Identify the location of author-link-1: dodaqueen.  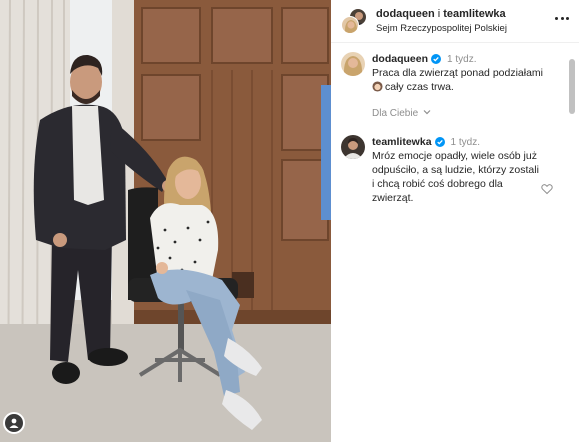
(405, 14).